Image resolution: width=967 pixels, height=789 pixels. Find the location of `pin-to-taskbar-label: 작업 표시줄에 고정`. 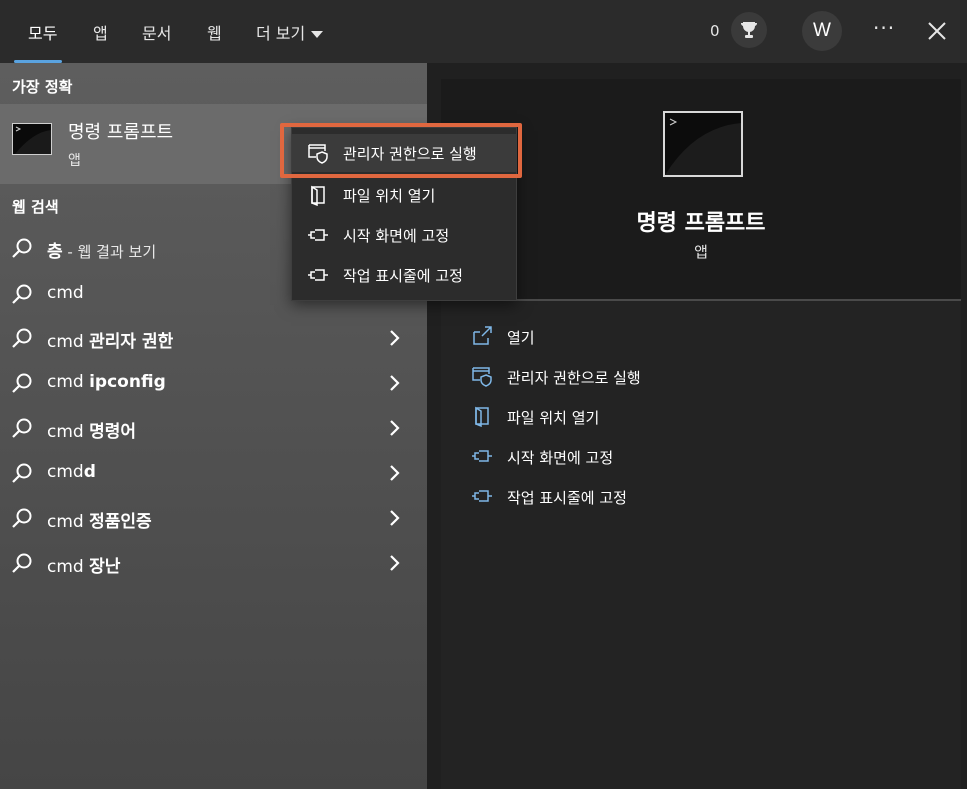

pin-to-taskbar-label: 작업 표시줄에 고정 is located at coordinates (567, 498).